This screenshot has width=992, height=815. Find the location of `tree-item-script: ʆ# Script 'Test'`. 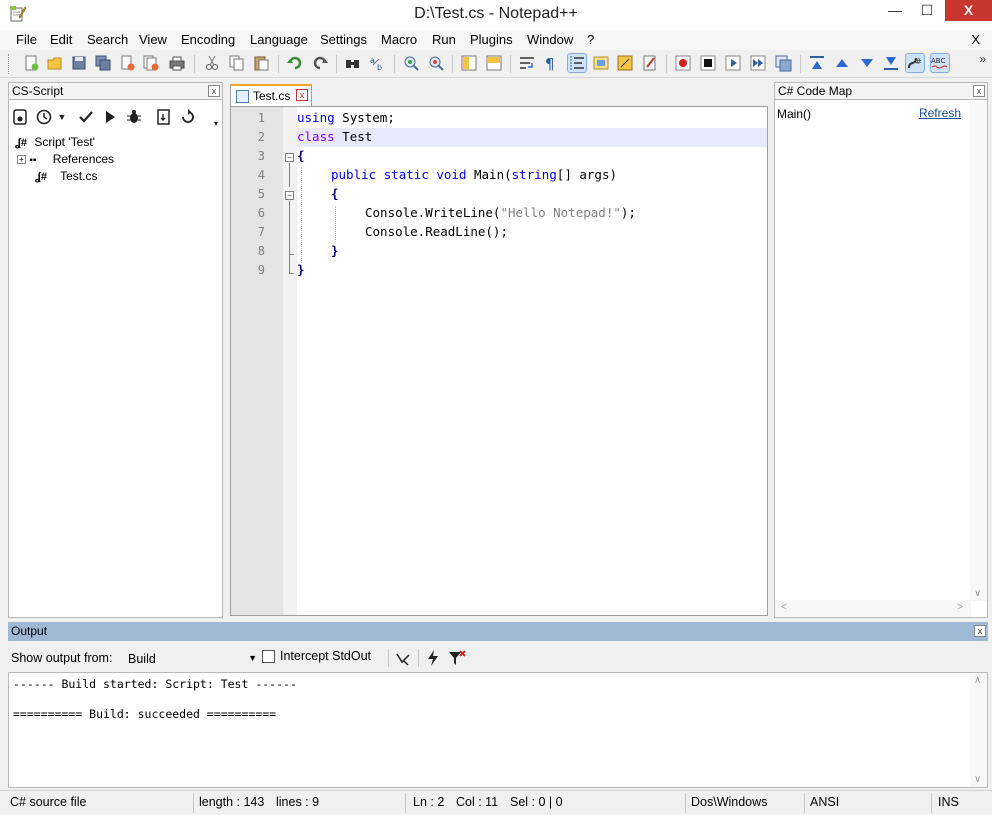

tree-item-script: ʆ# Script 'Test' is located at coordinates (55, 143).